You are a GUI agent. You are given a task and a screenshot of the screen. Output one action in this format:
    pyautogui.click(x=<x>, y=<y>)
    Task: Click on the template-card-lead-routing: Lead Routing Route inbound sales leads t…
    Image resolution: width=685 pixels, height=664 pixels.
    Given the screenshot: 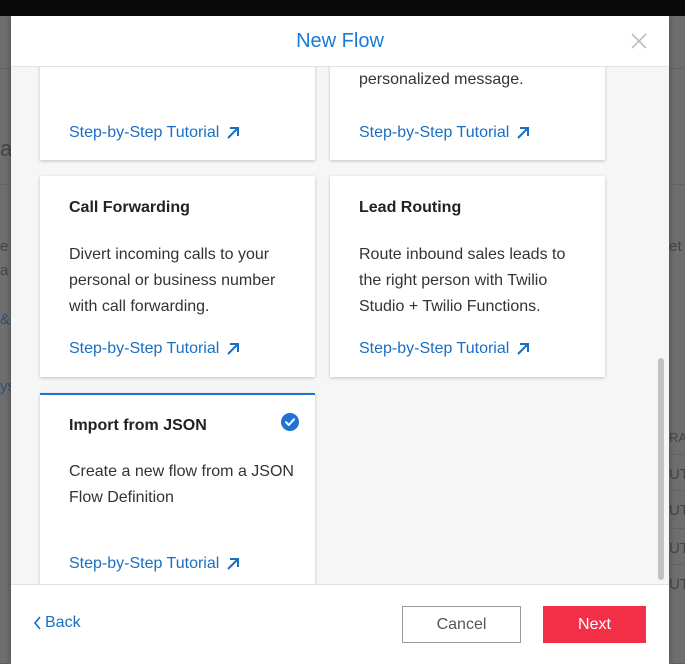 What is the action you would take?
    pyautogui.click(x=467, y=276)
    